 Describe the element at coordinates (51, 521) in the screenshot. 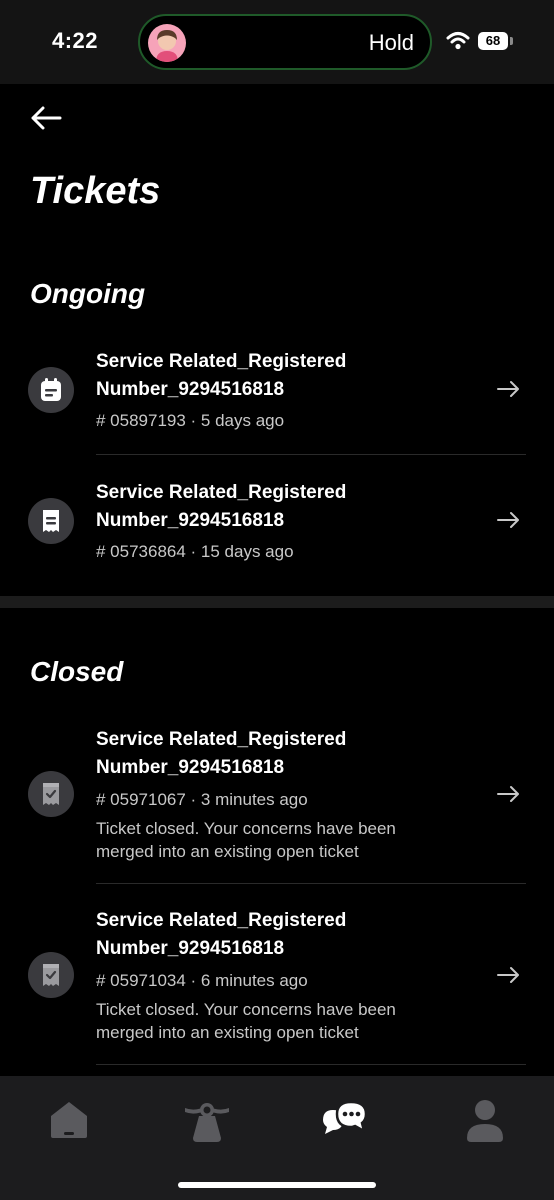

I see `receipt-icon` at that location.